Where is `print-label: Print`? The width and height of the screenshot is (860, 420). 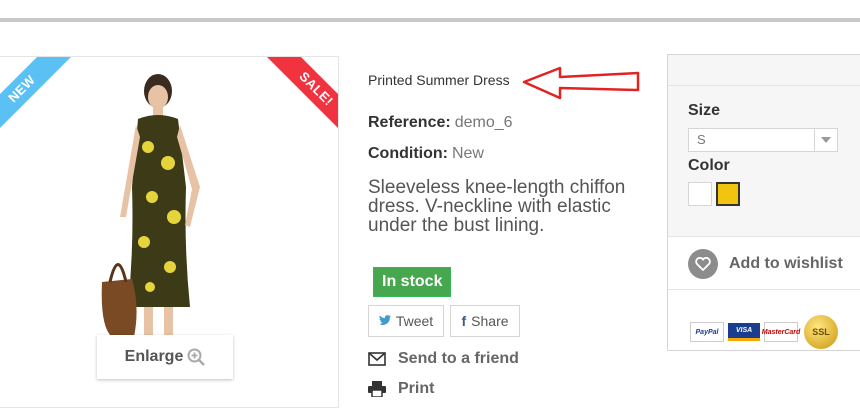
print-label: Print is located at coordinates (416, 388).